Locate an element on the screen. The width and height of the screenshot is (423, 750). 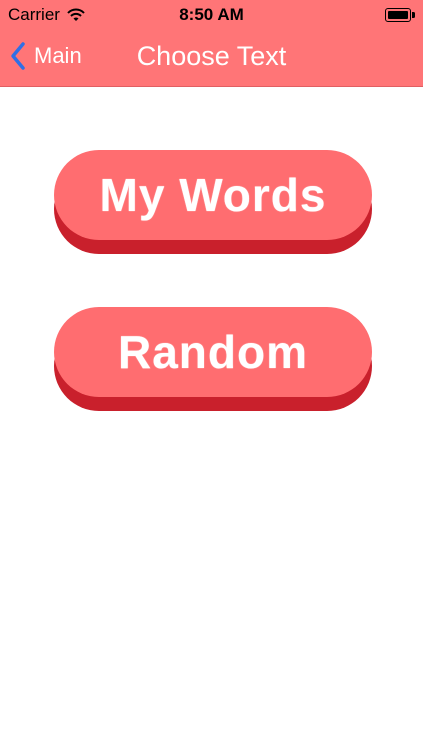
random-button: Random is located at coordinates (213, 359).